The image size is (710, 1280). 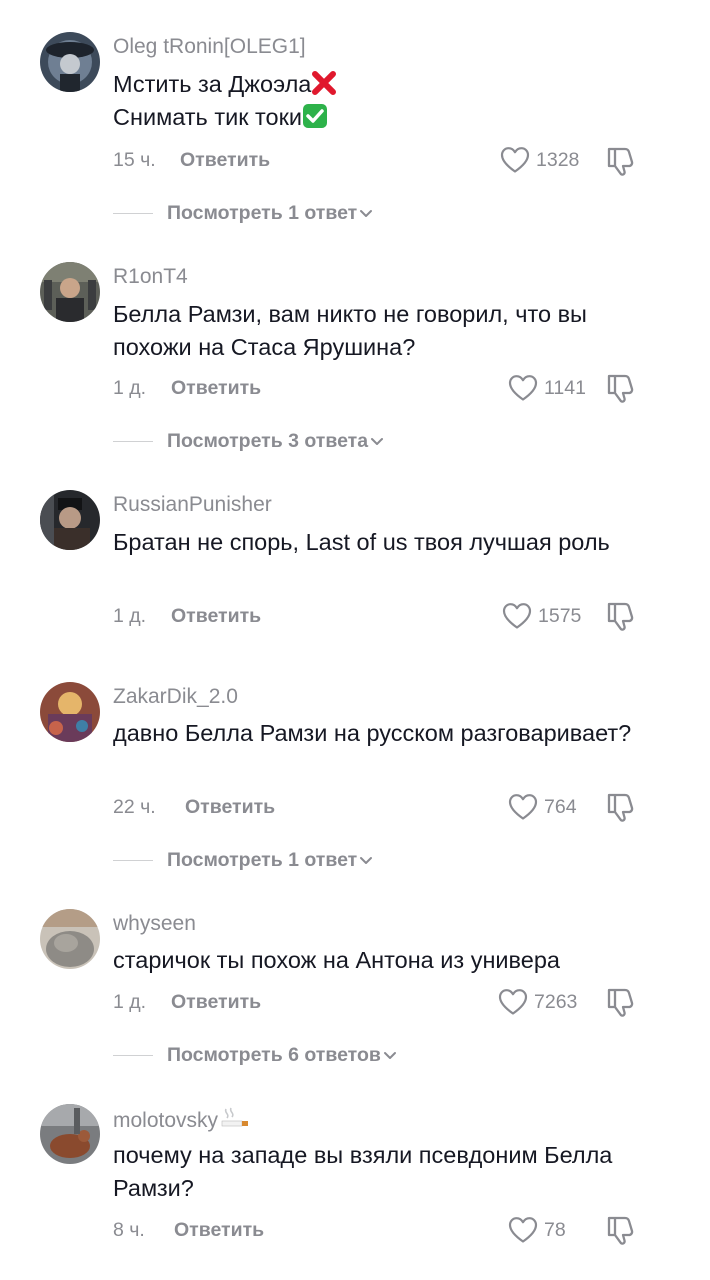 I want to click on like-count: 7263, so click(x=556, y=1001).